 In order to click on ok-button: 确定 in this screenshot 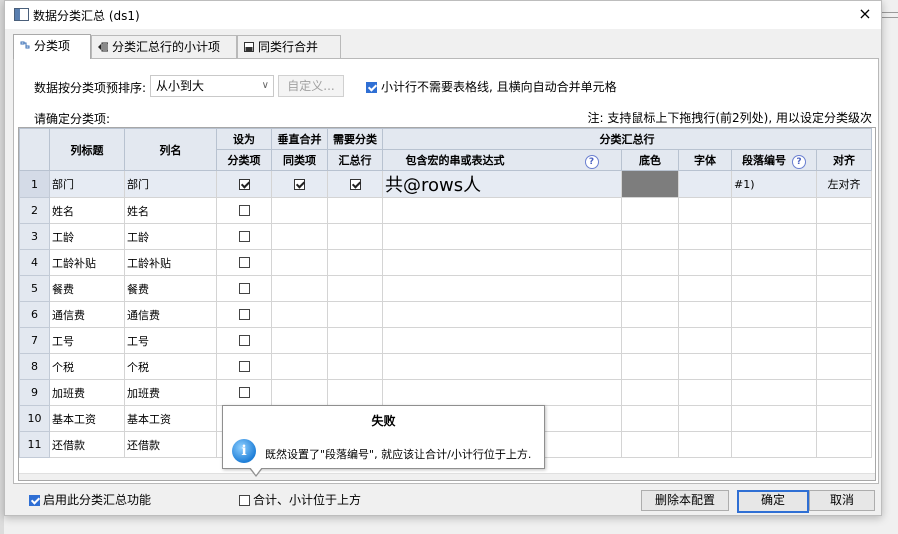, I will do `click(773, 501)`.